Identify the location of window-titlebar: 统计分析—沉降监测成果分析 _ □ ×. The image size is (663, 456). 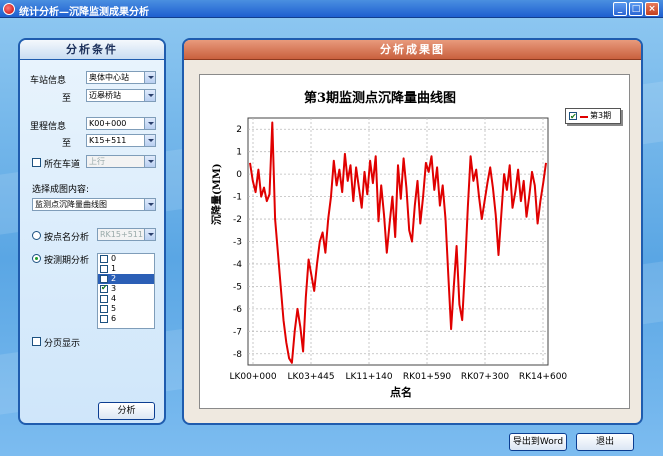
(331, 9).